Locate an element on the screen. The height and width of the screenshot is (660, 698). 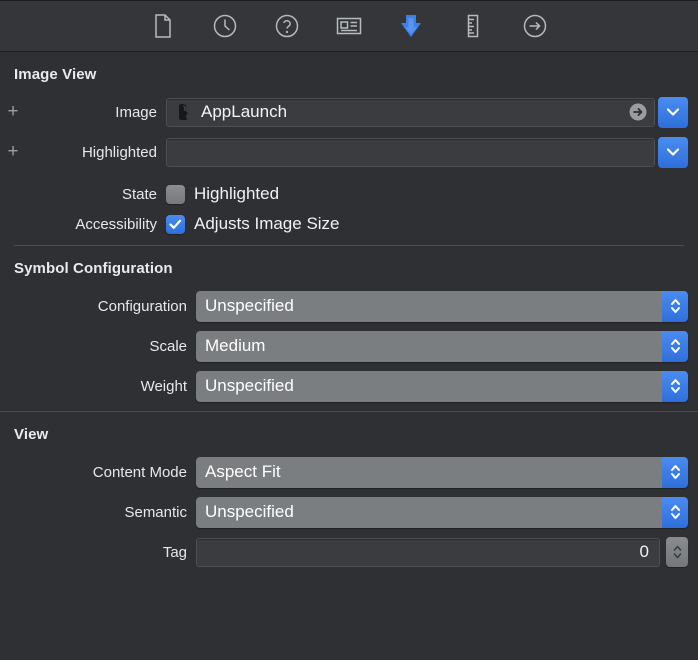
state-label: State is located at coordinates (139, 194).